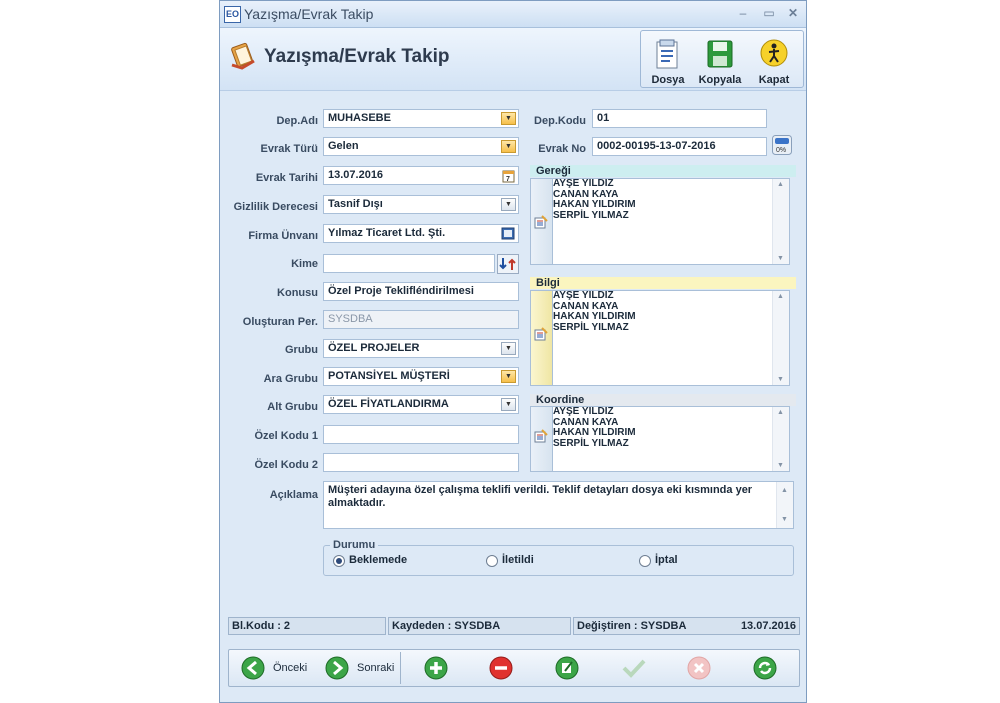 The image size is (1000, 703). I want to click on radio-iptal-circle, so click(645, 561).